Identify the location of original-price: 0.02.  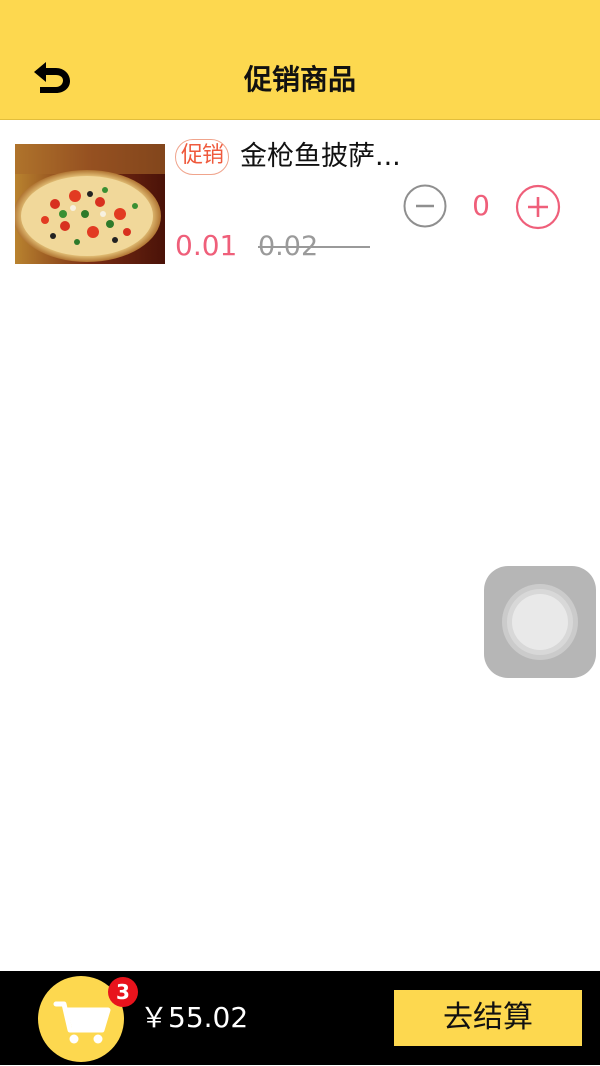
(314, 247).